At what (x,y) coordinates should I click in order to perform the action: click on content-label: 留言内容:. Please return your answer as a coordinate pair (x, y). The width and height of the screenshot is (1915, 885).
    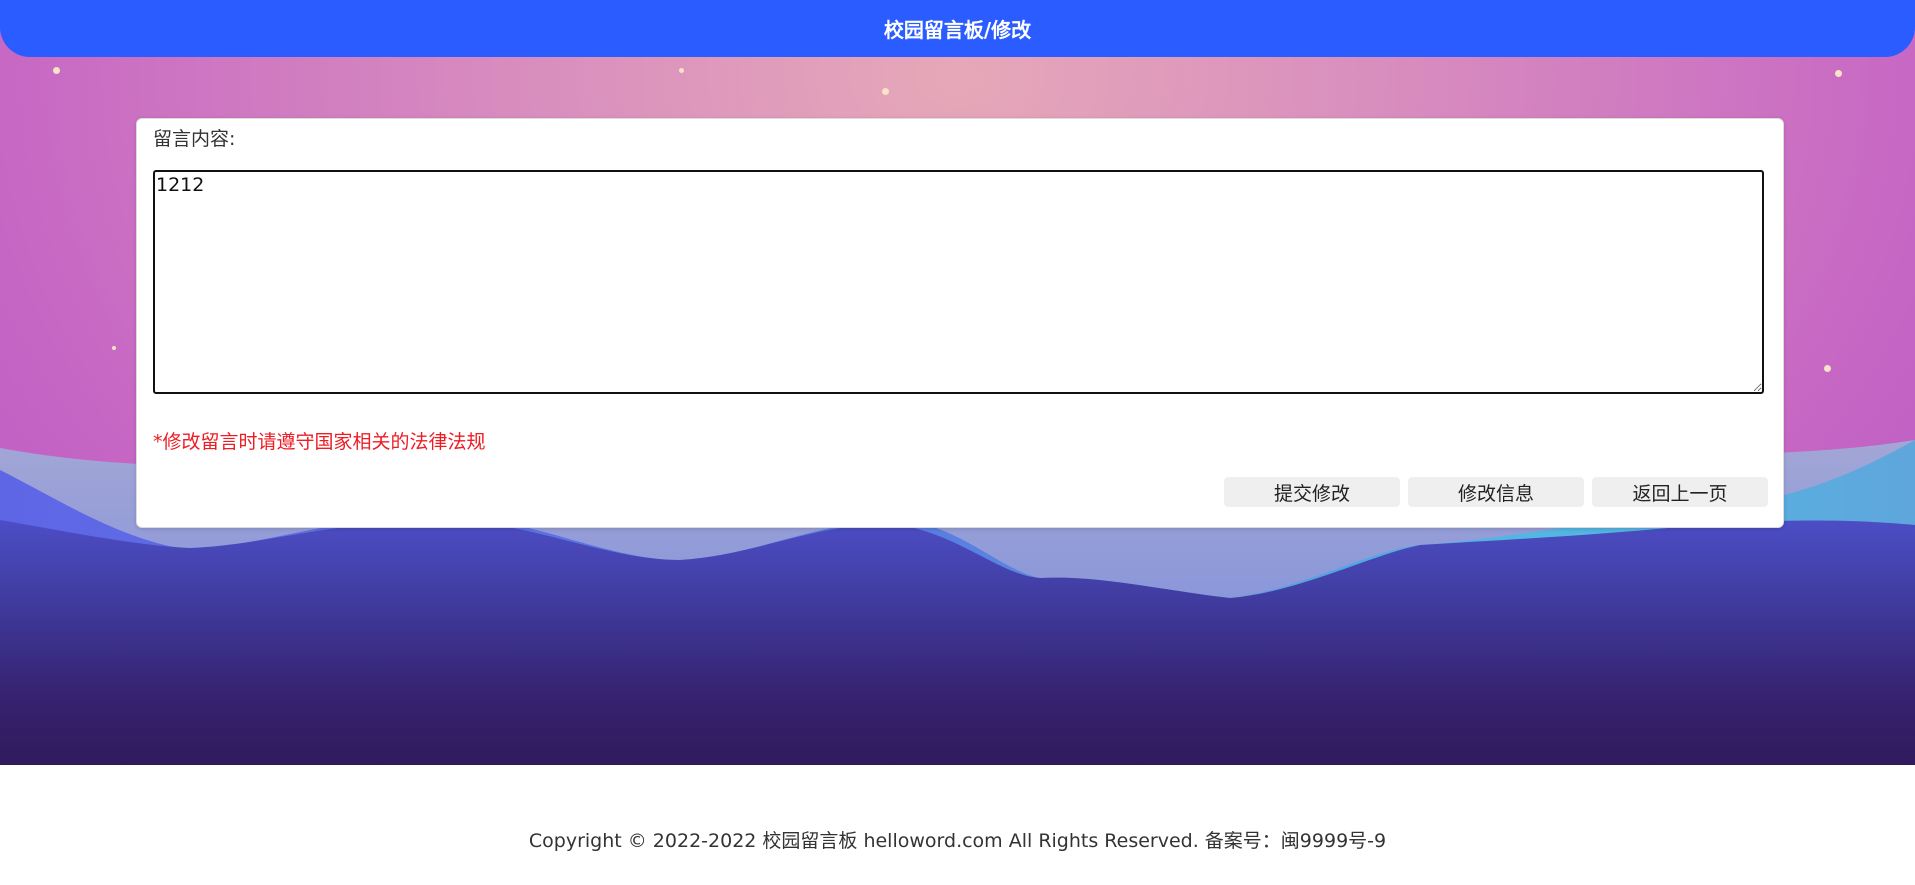
    Looking at the image, I should click on (194, 139).